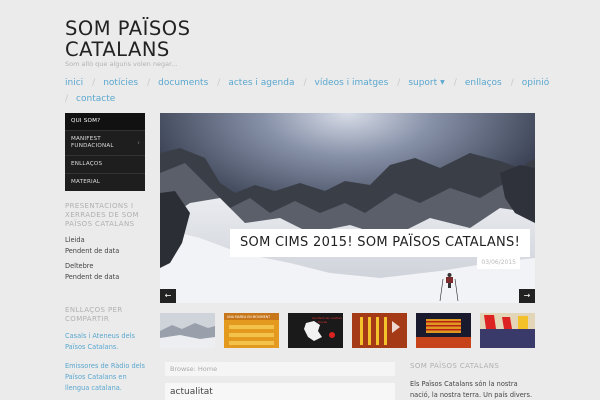 This screenshot has height=400, width=600. I want to click on site-title: SOM PAÏSOS CATALANS, so click(165, 39).